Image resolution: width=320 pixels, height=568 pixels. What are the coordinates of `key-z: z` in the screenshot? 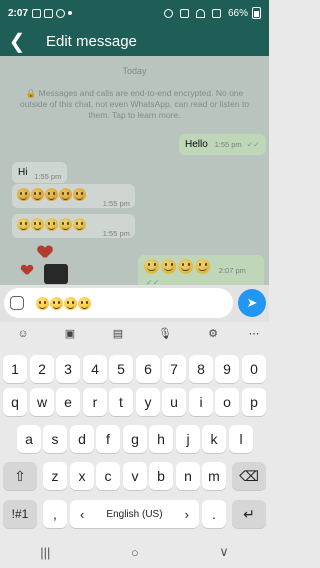 It's located at (55, 476).